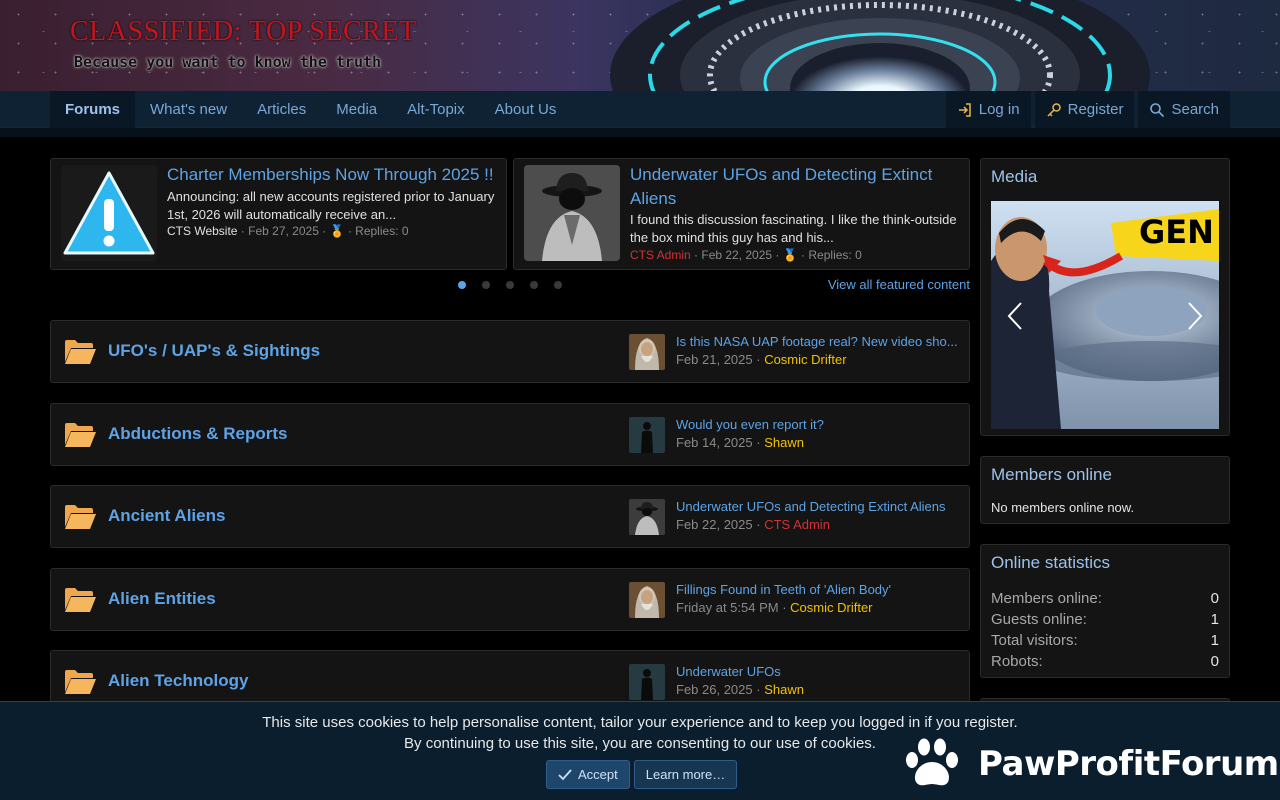  What do you see at coordinates (714, 524) in the screenshot?
I see `latest-date: Feb 22, 2025` at bounding box center [714, 524].